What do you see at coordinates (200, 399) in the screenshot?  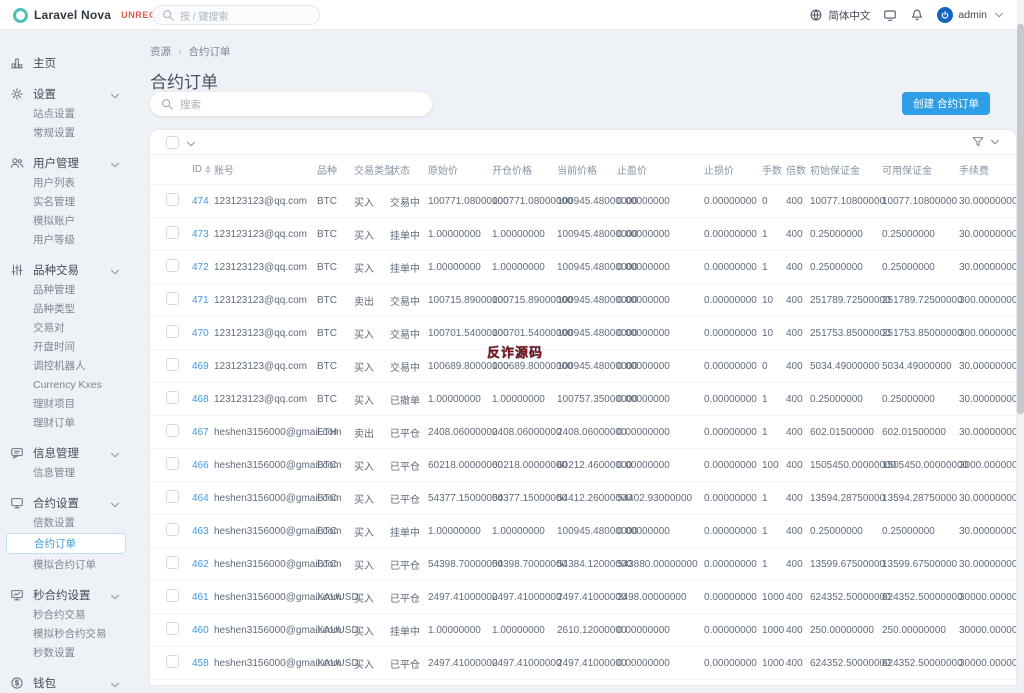 I see `row-id-link: 468` at bounding box center [200, 399].